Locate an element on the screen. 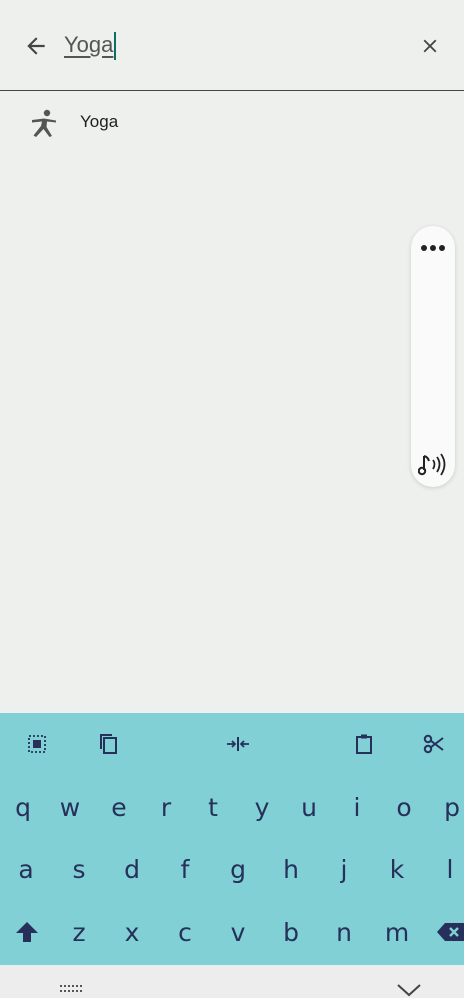 This screenshot has width=464, height=998. key-g: g is located at coordinates (238, 869).